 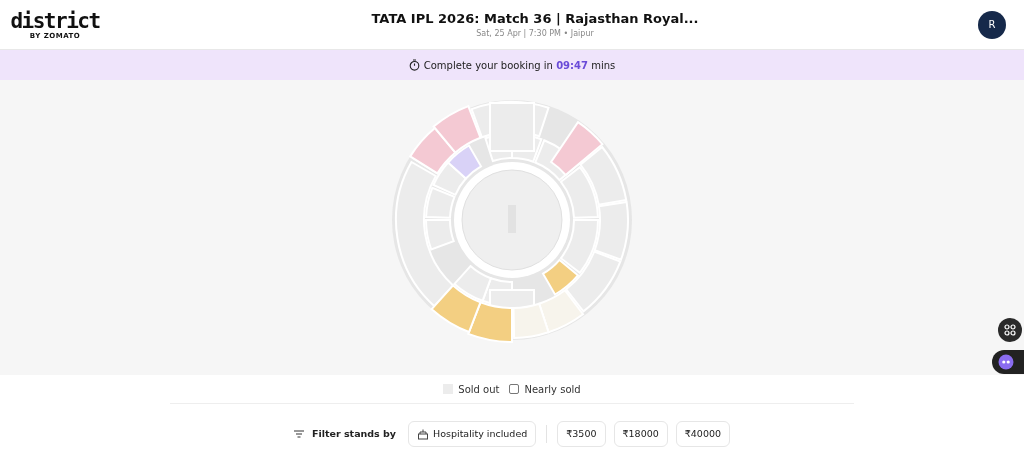 What do you see at coordinates (703, 433) in the screenshot?
I see `filter-chip: ₹40000` at bounding box center [703, 433].